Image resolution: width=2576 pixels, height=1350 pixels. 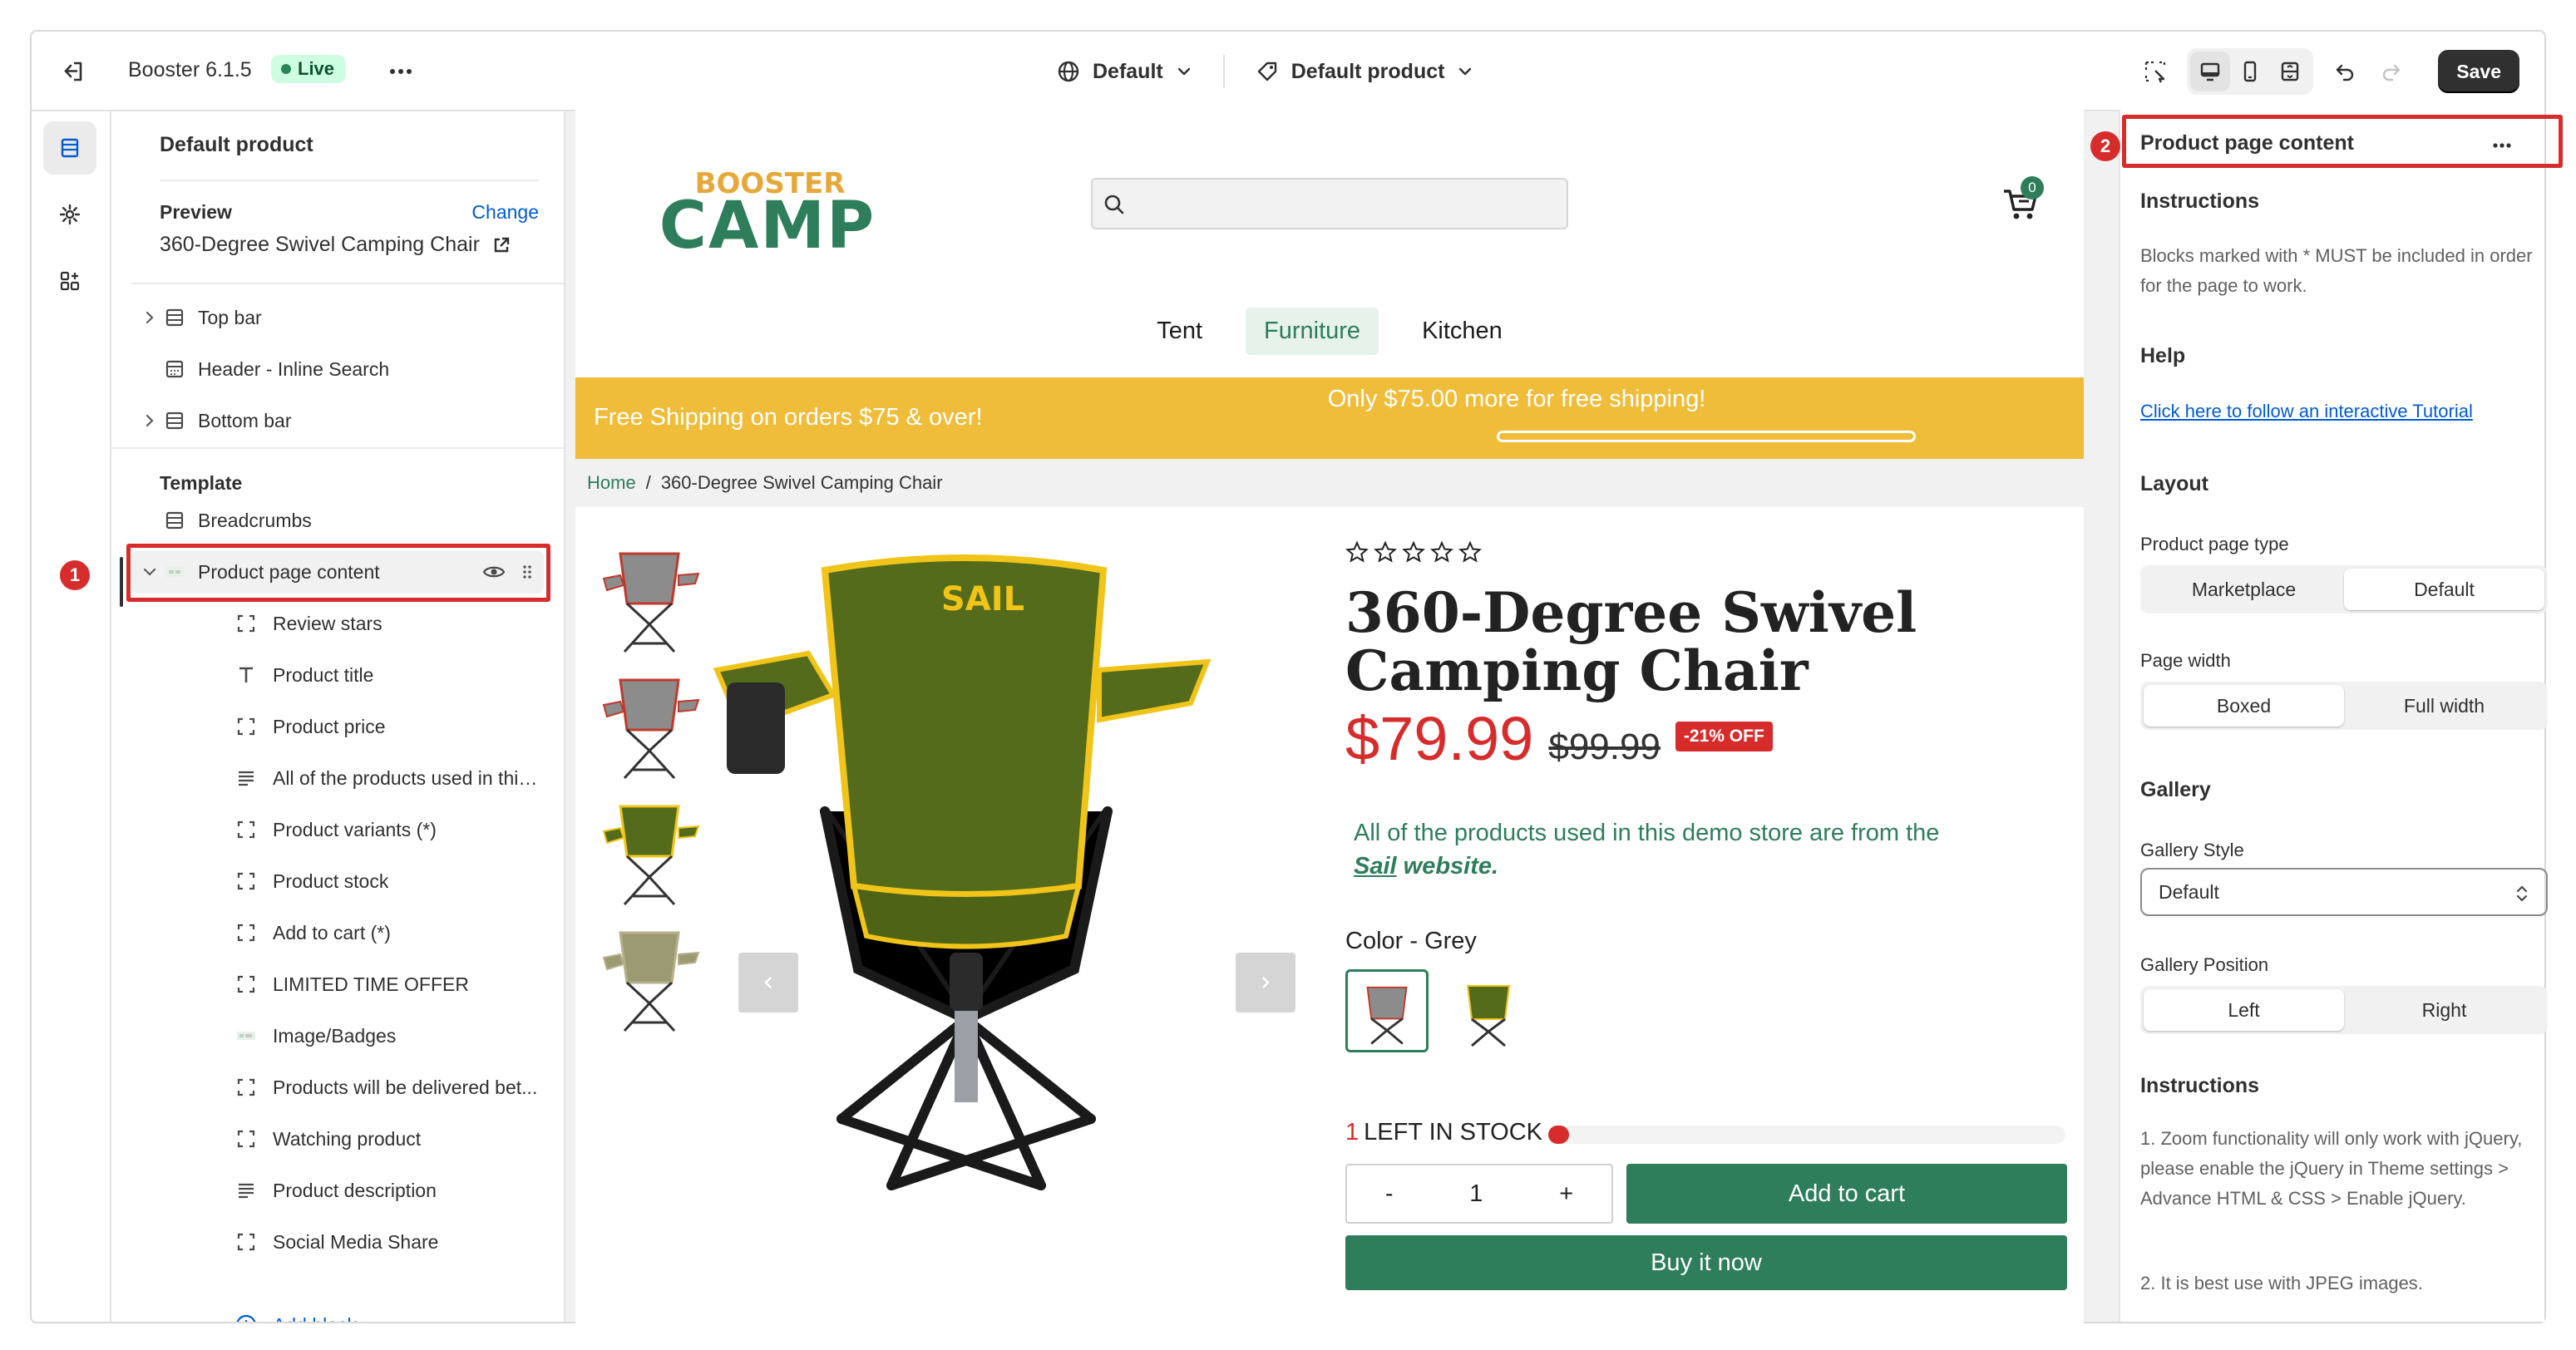 I want to click on redo-icon, so click(x=2391, y=71).